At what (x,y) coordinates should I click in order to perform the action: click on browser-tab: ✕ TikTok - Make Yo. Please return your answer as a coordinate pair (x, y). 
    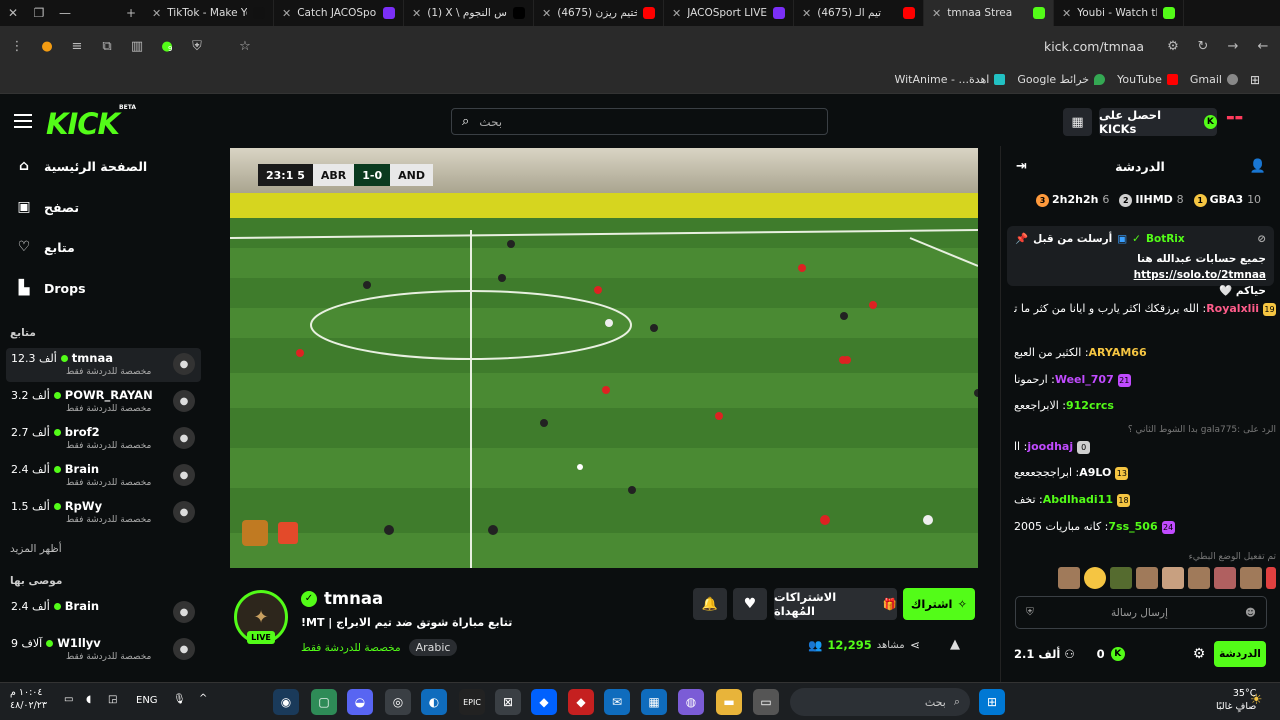
    Looking at the image, I should click on (209, 13).